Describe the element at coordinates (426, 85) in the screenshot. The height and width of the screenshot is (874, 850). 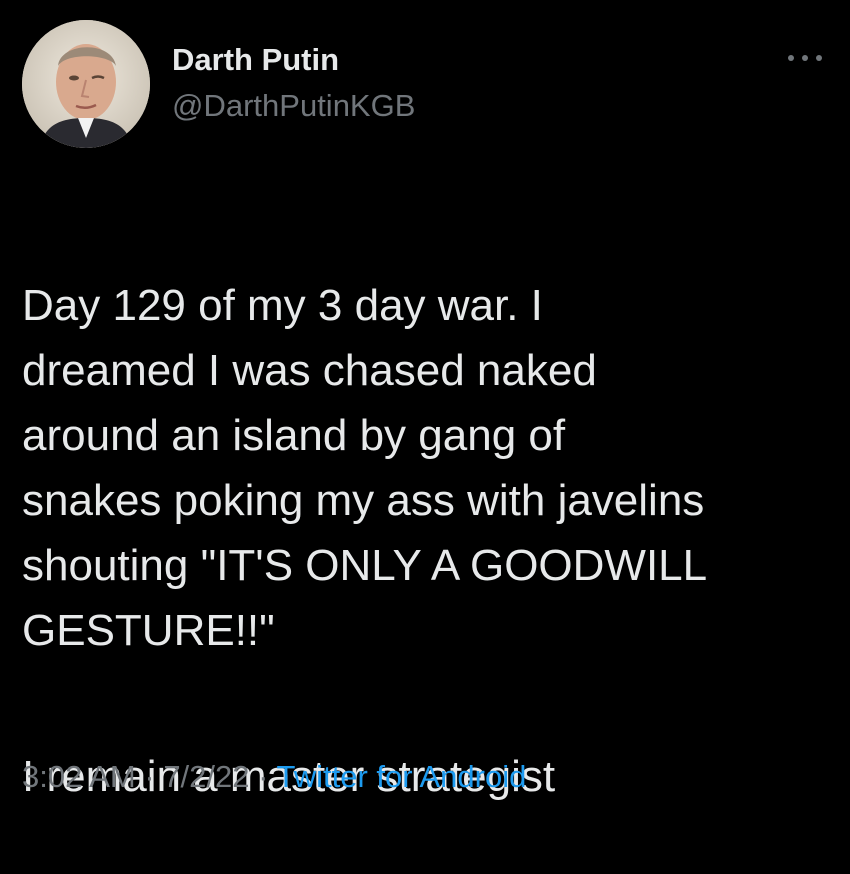
I see `tweet-header: Darth Putin @DarthPutinKGB` at that location.